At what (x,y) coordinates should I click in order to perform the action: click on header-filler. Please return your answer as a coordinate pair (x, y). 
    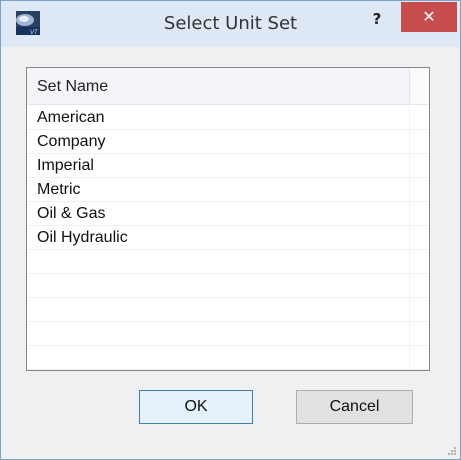
    Looking at the image, I should click on (419, 86).